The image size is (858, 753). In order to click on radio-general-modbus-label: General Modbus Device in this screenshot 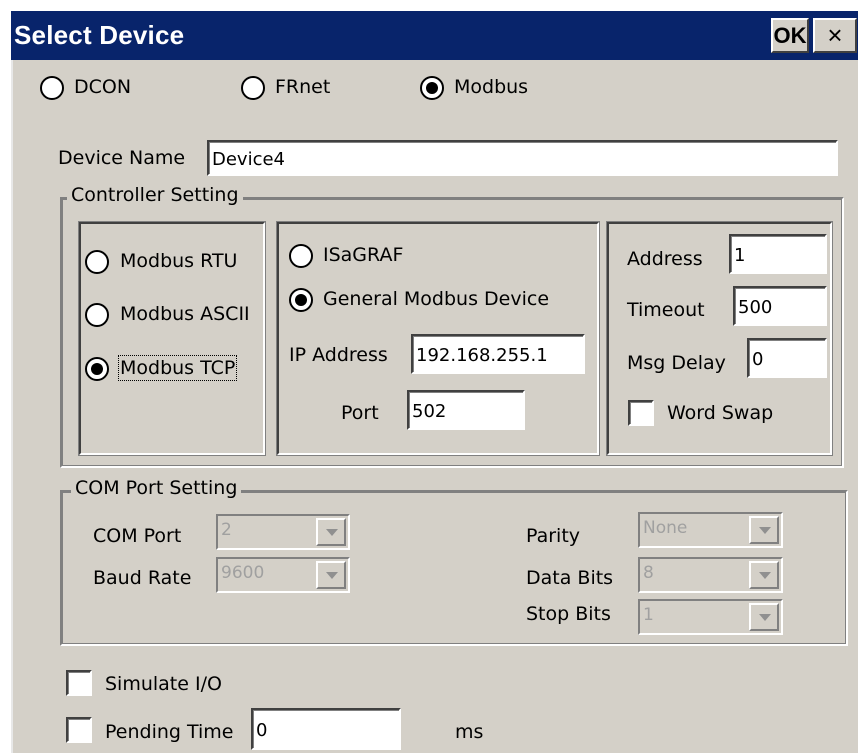, I will do `click(436, 299)`.